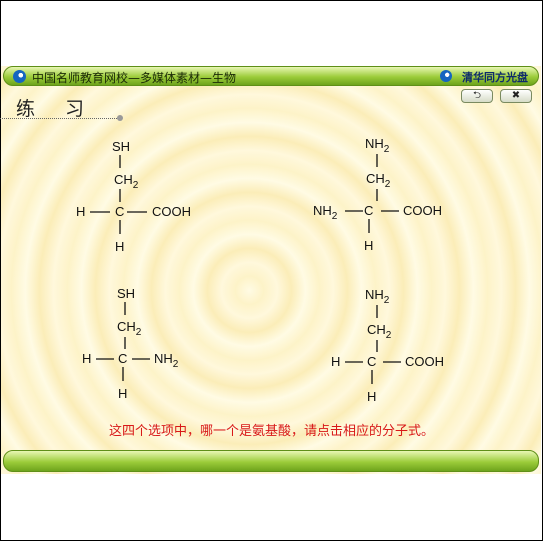 This screenshot has height=541, width=543. Describe the element at coordinates (335, 216) in the screenshot. I see `formula-left-subscript: 2` at that location.